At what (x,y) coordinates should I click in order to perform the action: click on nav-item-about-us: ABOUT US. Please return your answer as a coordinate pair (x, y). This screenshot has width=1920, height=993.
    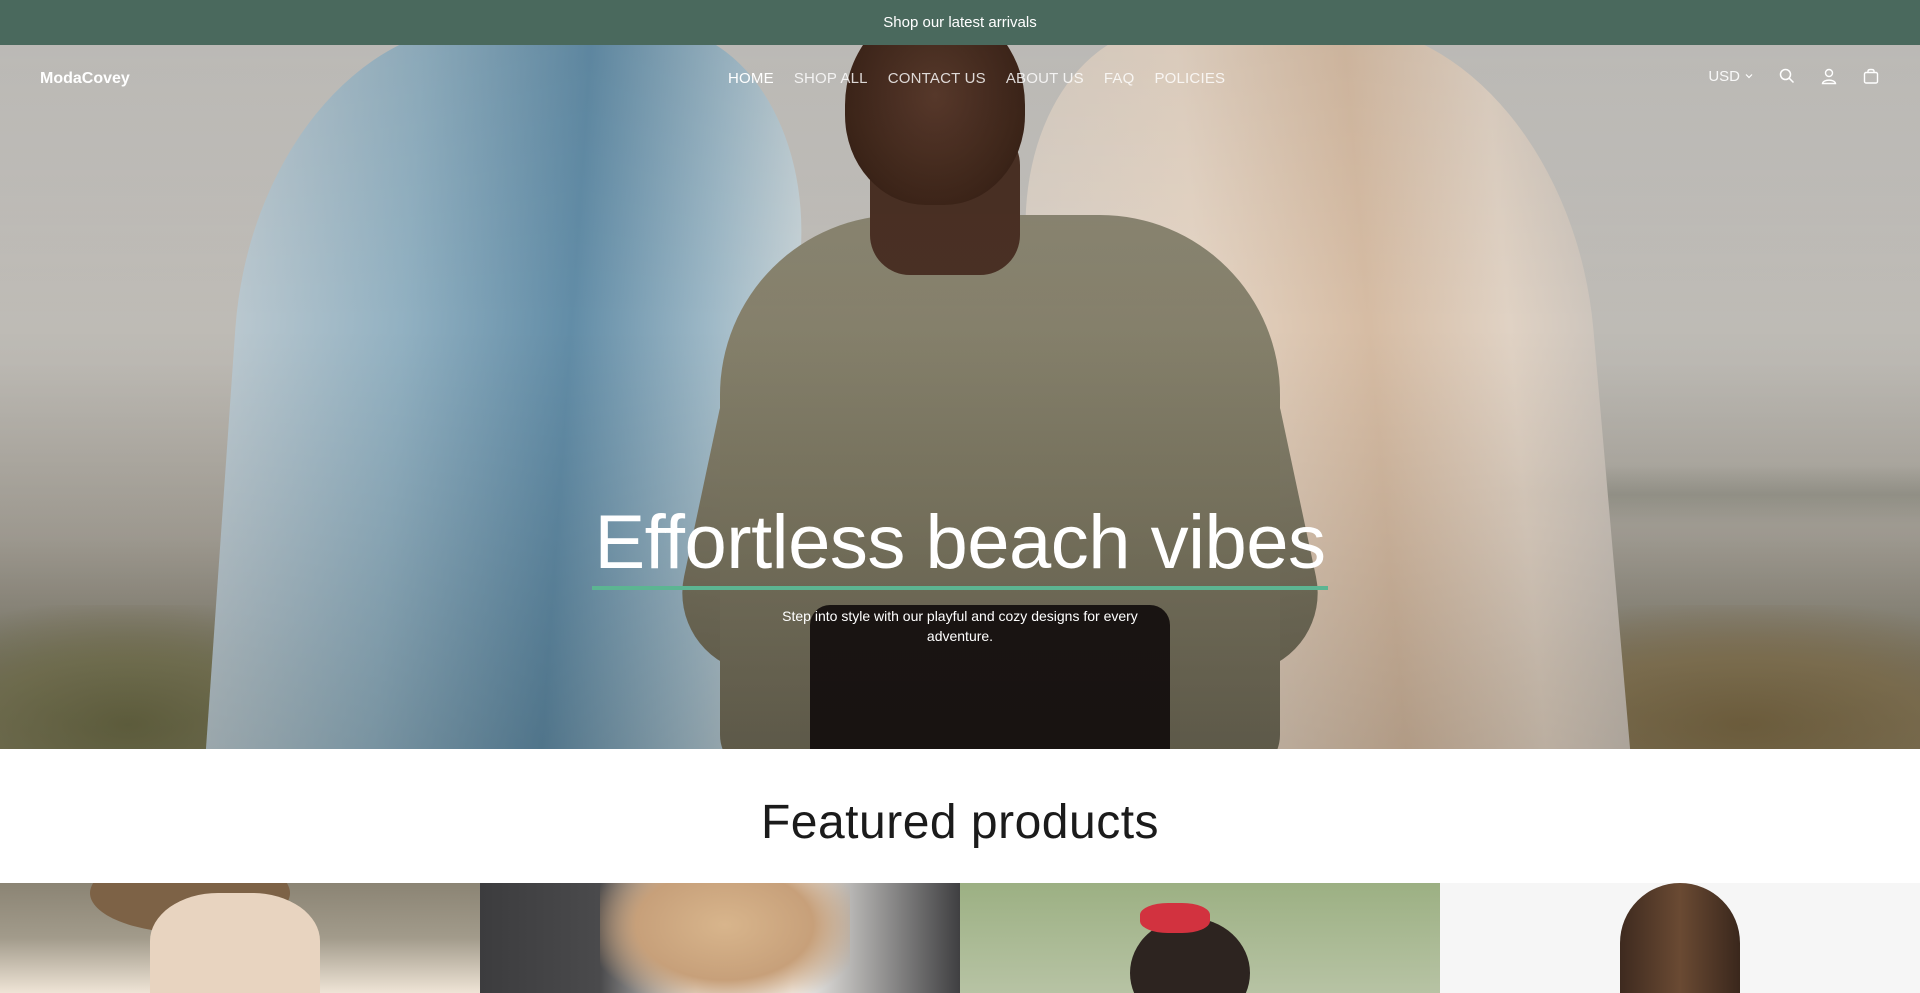
    Looking at the image, I should click on (1045, 78).